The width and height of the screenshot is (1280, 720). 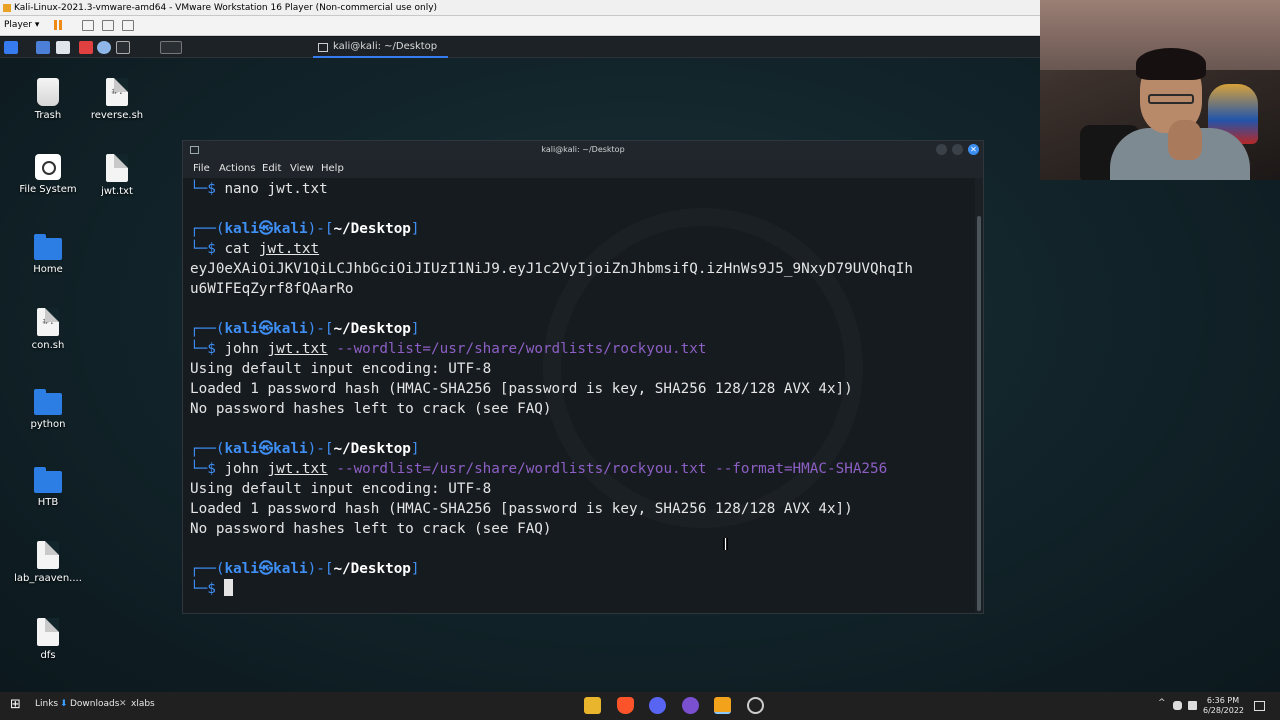 I want to click on player-menu-label: Player, so click(x=18, y=25).